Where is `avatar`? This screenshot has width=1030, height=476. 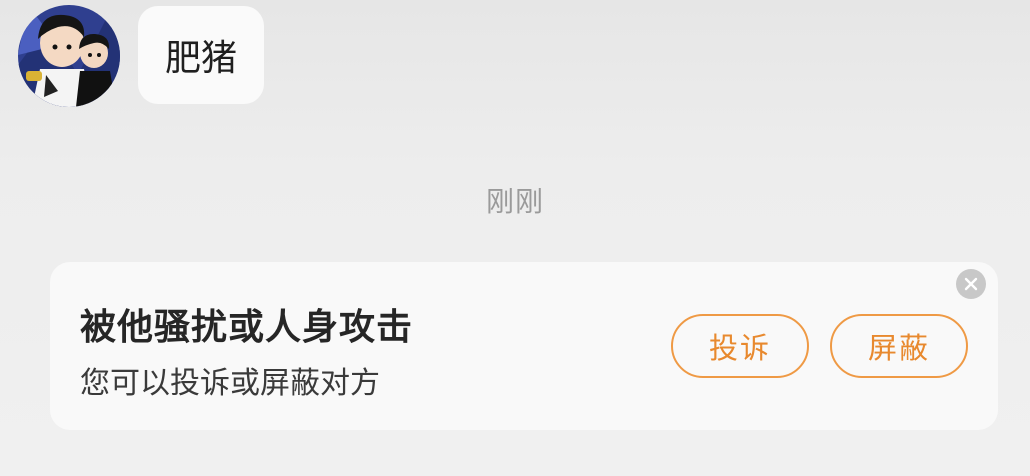
avatar is located at coordinates (69, 56).